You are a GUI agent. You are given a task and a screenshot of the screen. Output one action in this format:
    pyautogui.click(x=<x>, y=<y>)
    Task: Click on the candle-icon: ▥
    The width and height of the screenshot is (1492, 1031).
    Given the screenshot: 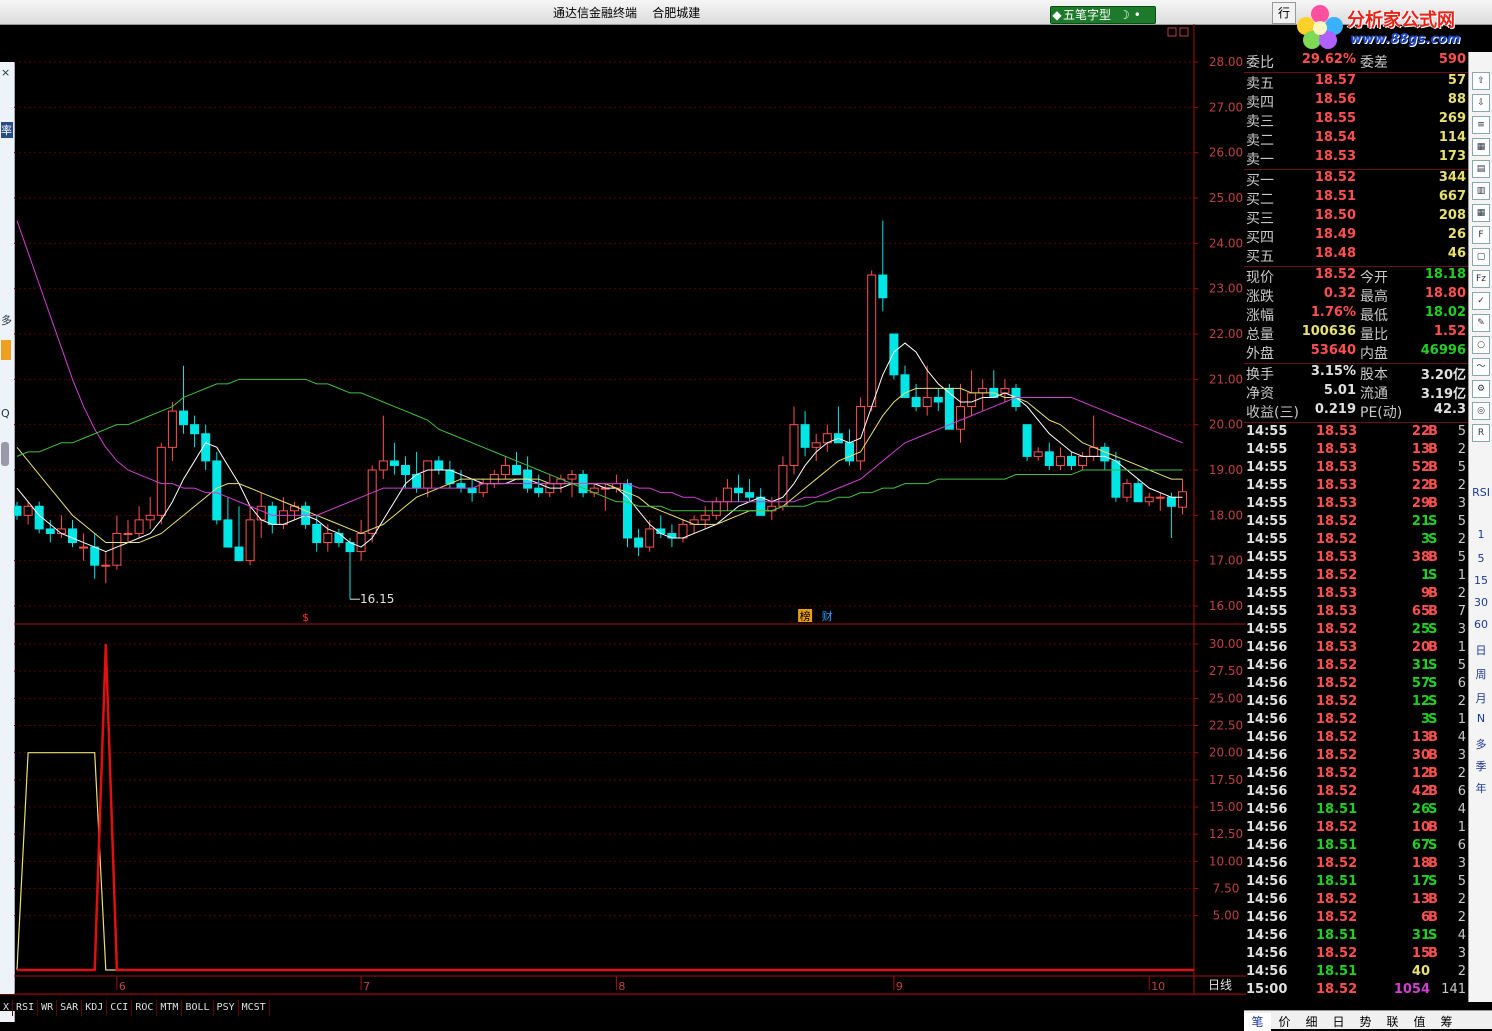 What is the action you would take?
    pyautogui.click(x=1481, y=191)
    